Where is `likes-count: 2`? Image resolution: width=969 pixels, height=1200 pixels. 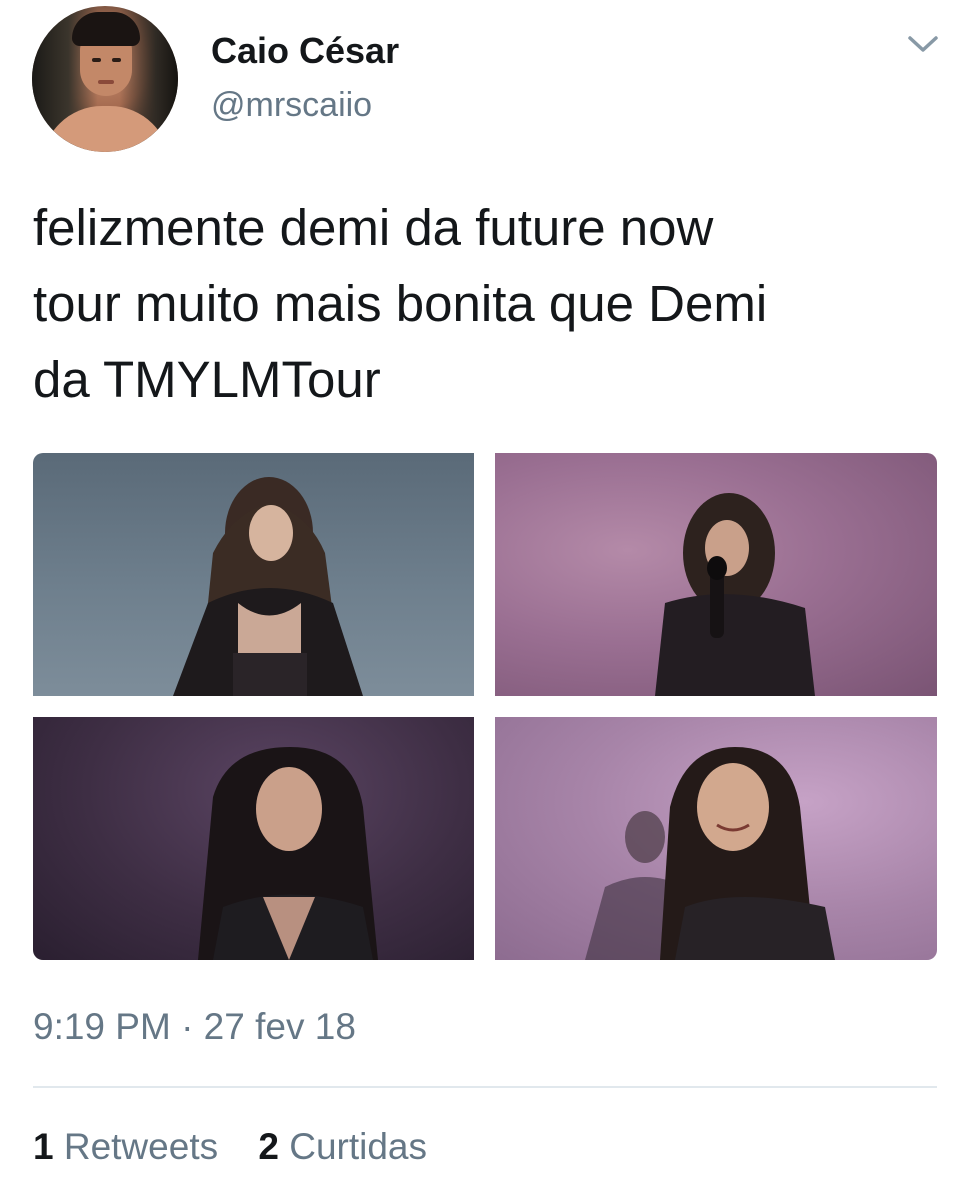
likes-count: 2 is located at coordinates (268, 1146).